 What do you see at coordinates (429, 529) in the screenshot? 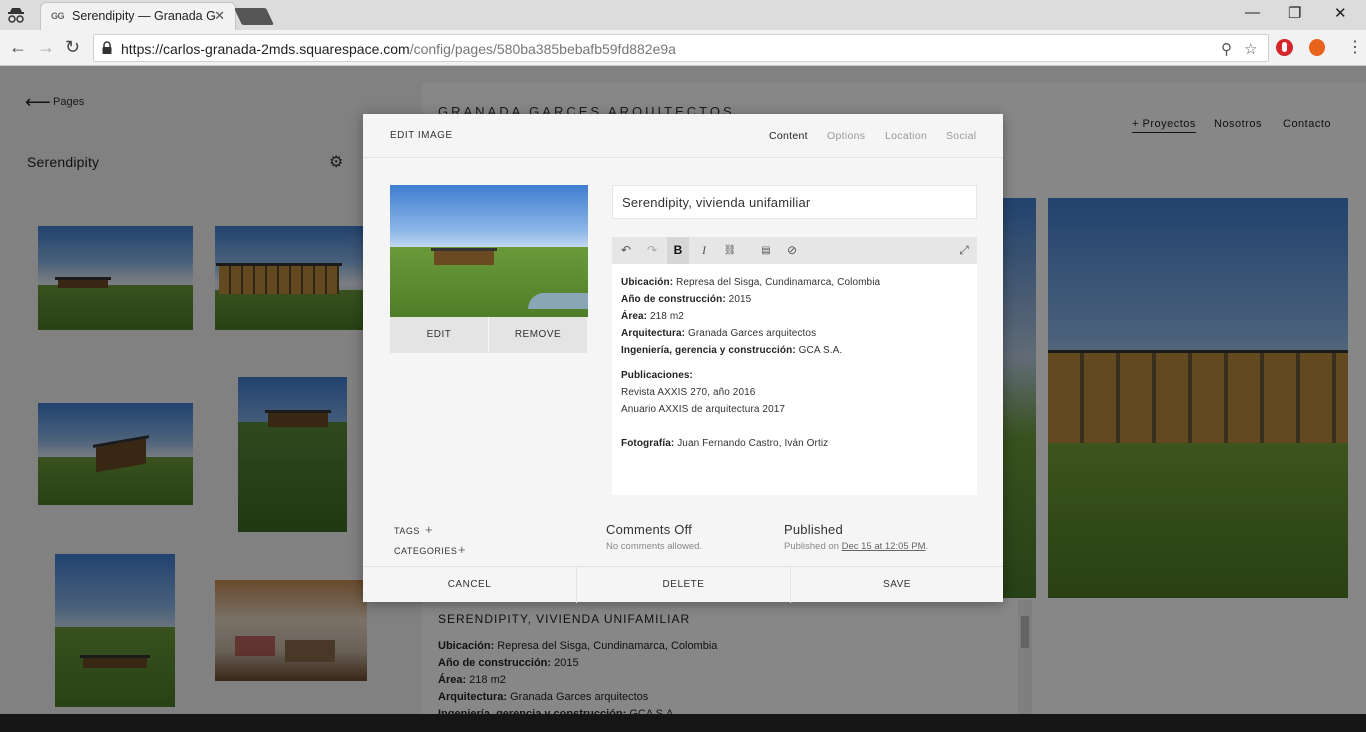
I see `add-tag-icon: +` at bounding box center [429, 529].